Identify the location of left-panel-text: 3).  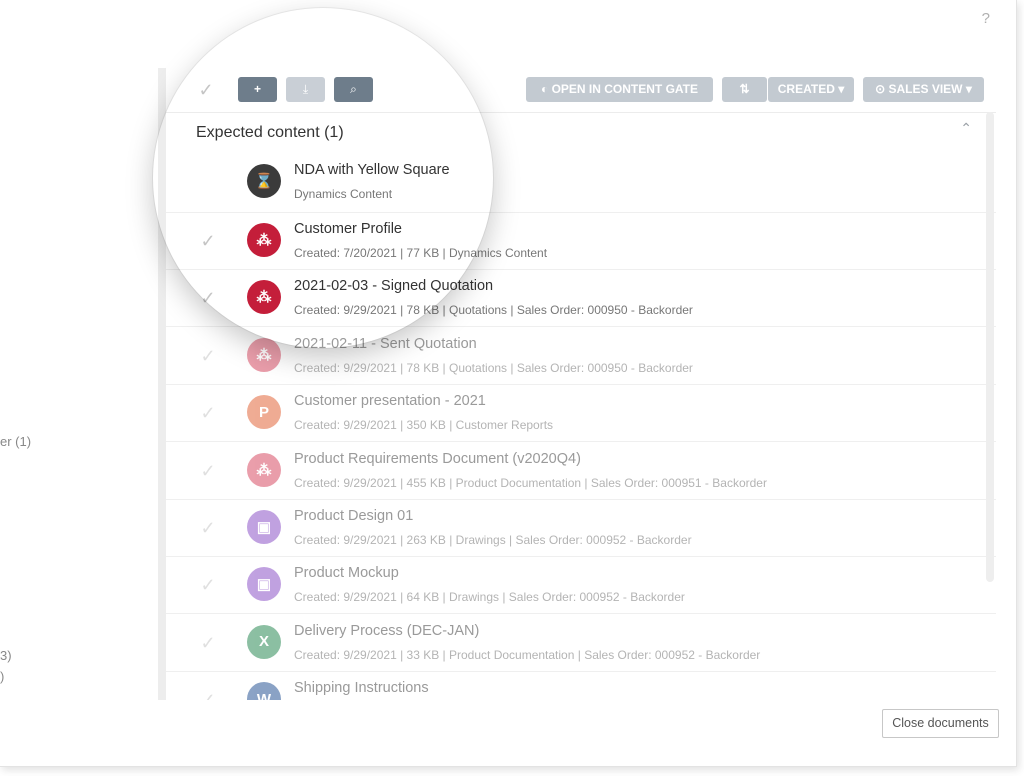
(6, 655).